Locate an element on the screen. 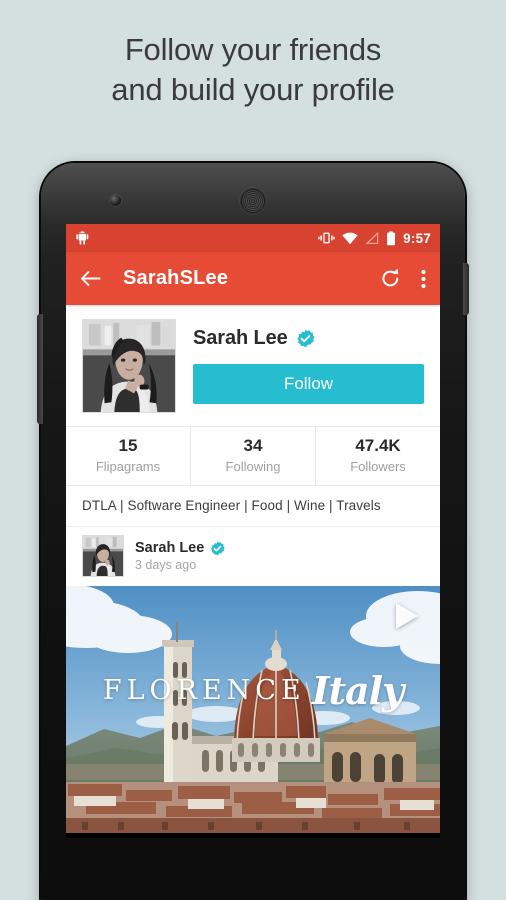  post-header: Sarah Lee 3 days ago is located at coordinates (253, 556).